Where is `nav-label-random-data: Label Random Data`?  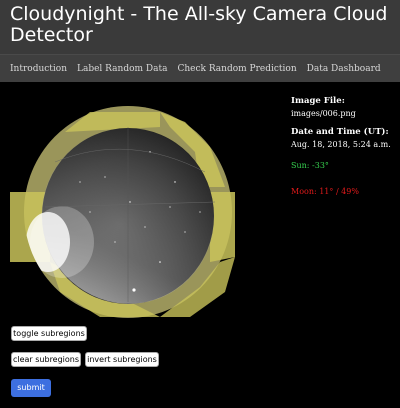
nav-label-random-data: Label Random Data is located at coordinates (122, 69).